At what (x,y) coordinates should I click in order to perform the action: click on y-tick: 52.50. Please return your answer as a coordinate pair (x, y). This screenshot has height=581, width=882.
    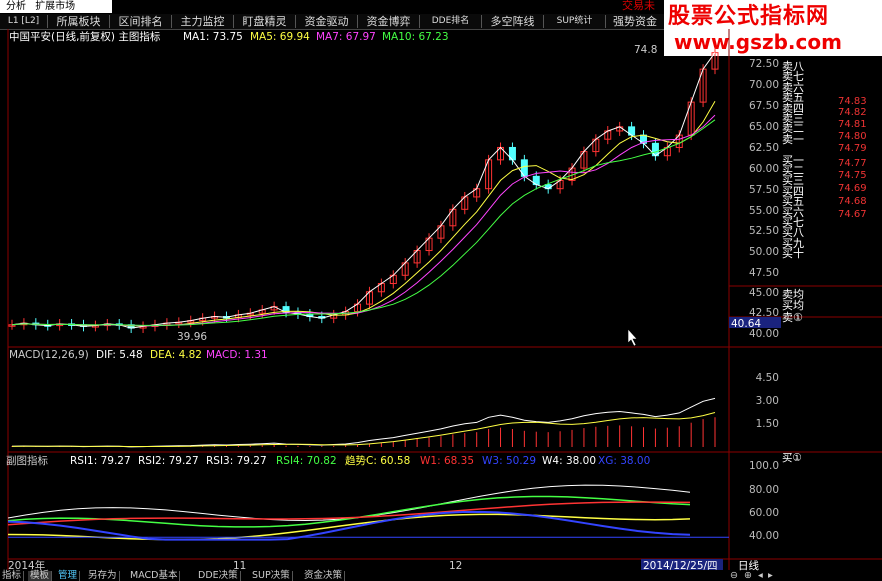
    Looking at the image, I should click on (763, 231).